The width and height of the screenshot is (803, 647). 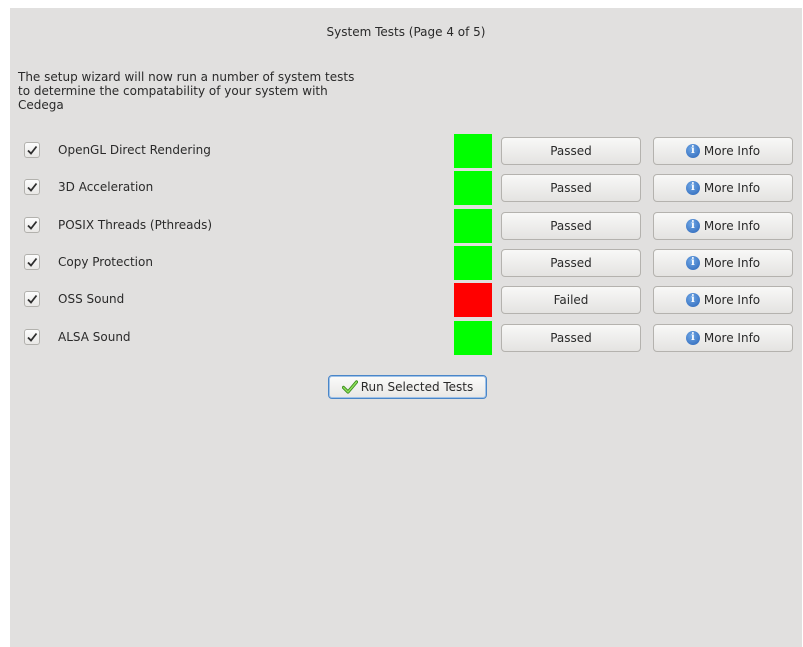 What do you see at coordinates (91, 299) in the screenshot?
I see `test-label: OSS Sound` at bounding box center [91, 299].